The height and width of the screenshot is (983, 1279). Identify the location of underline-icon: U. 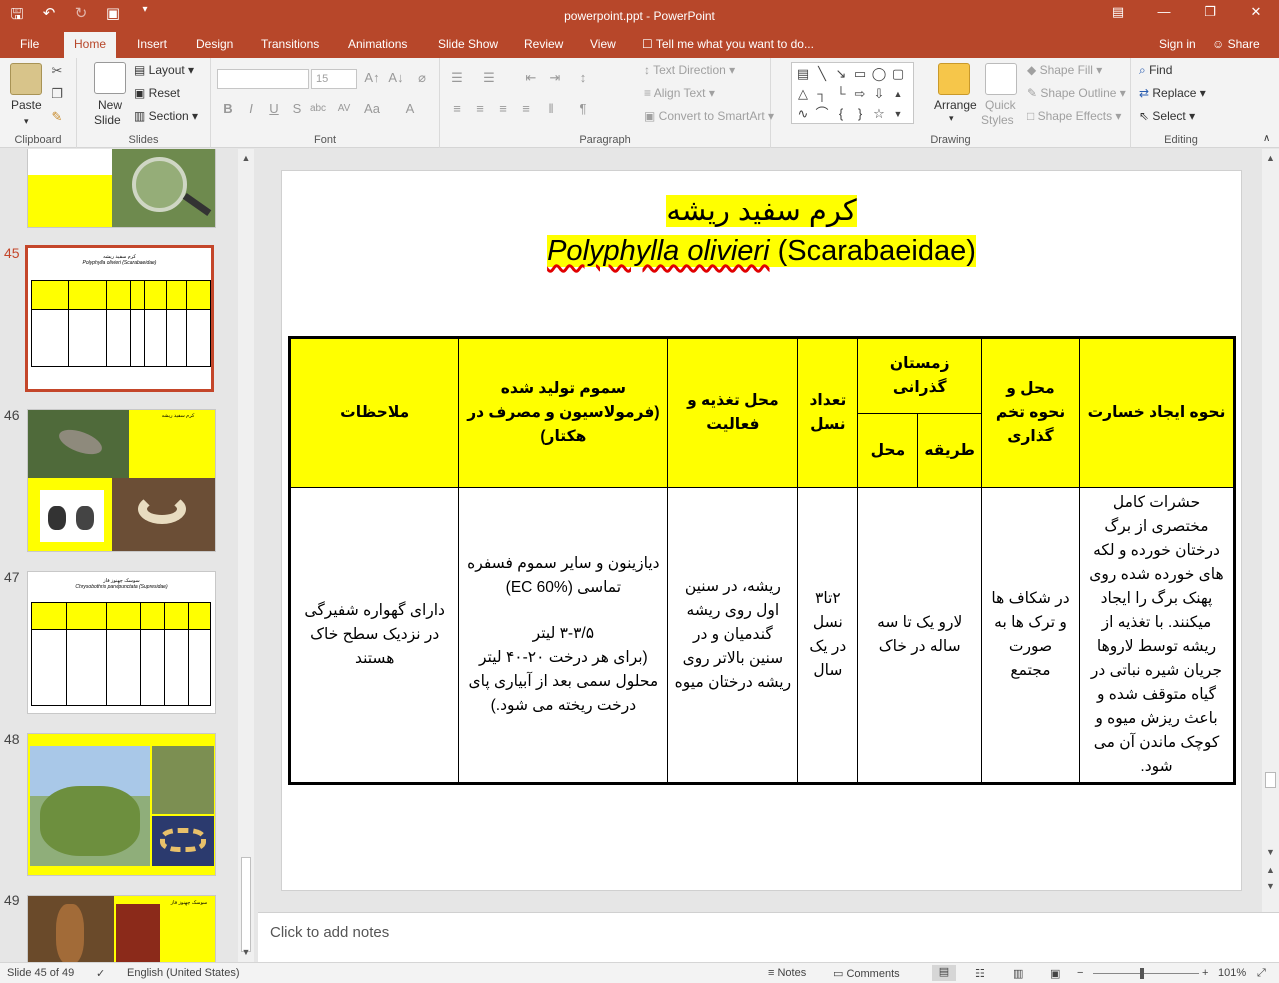
(274, 109).